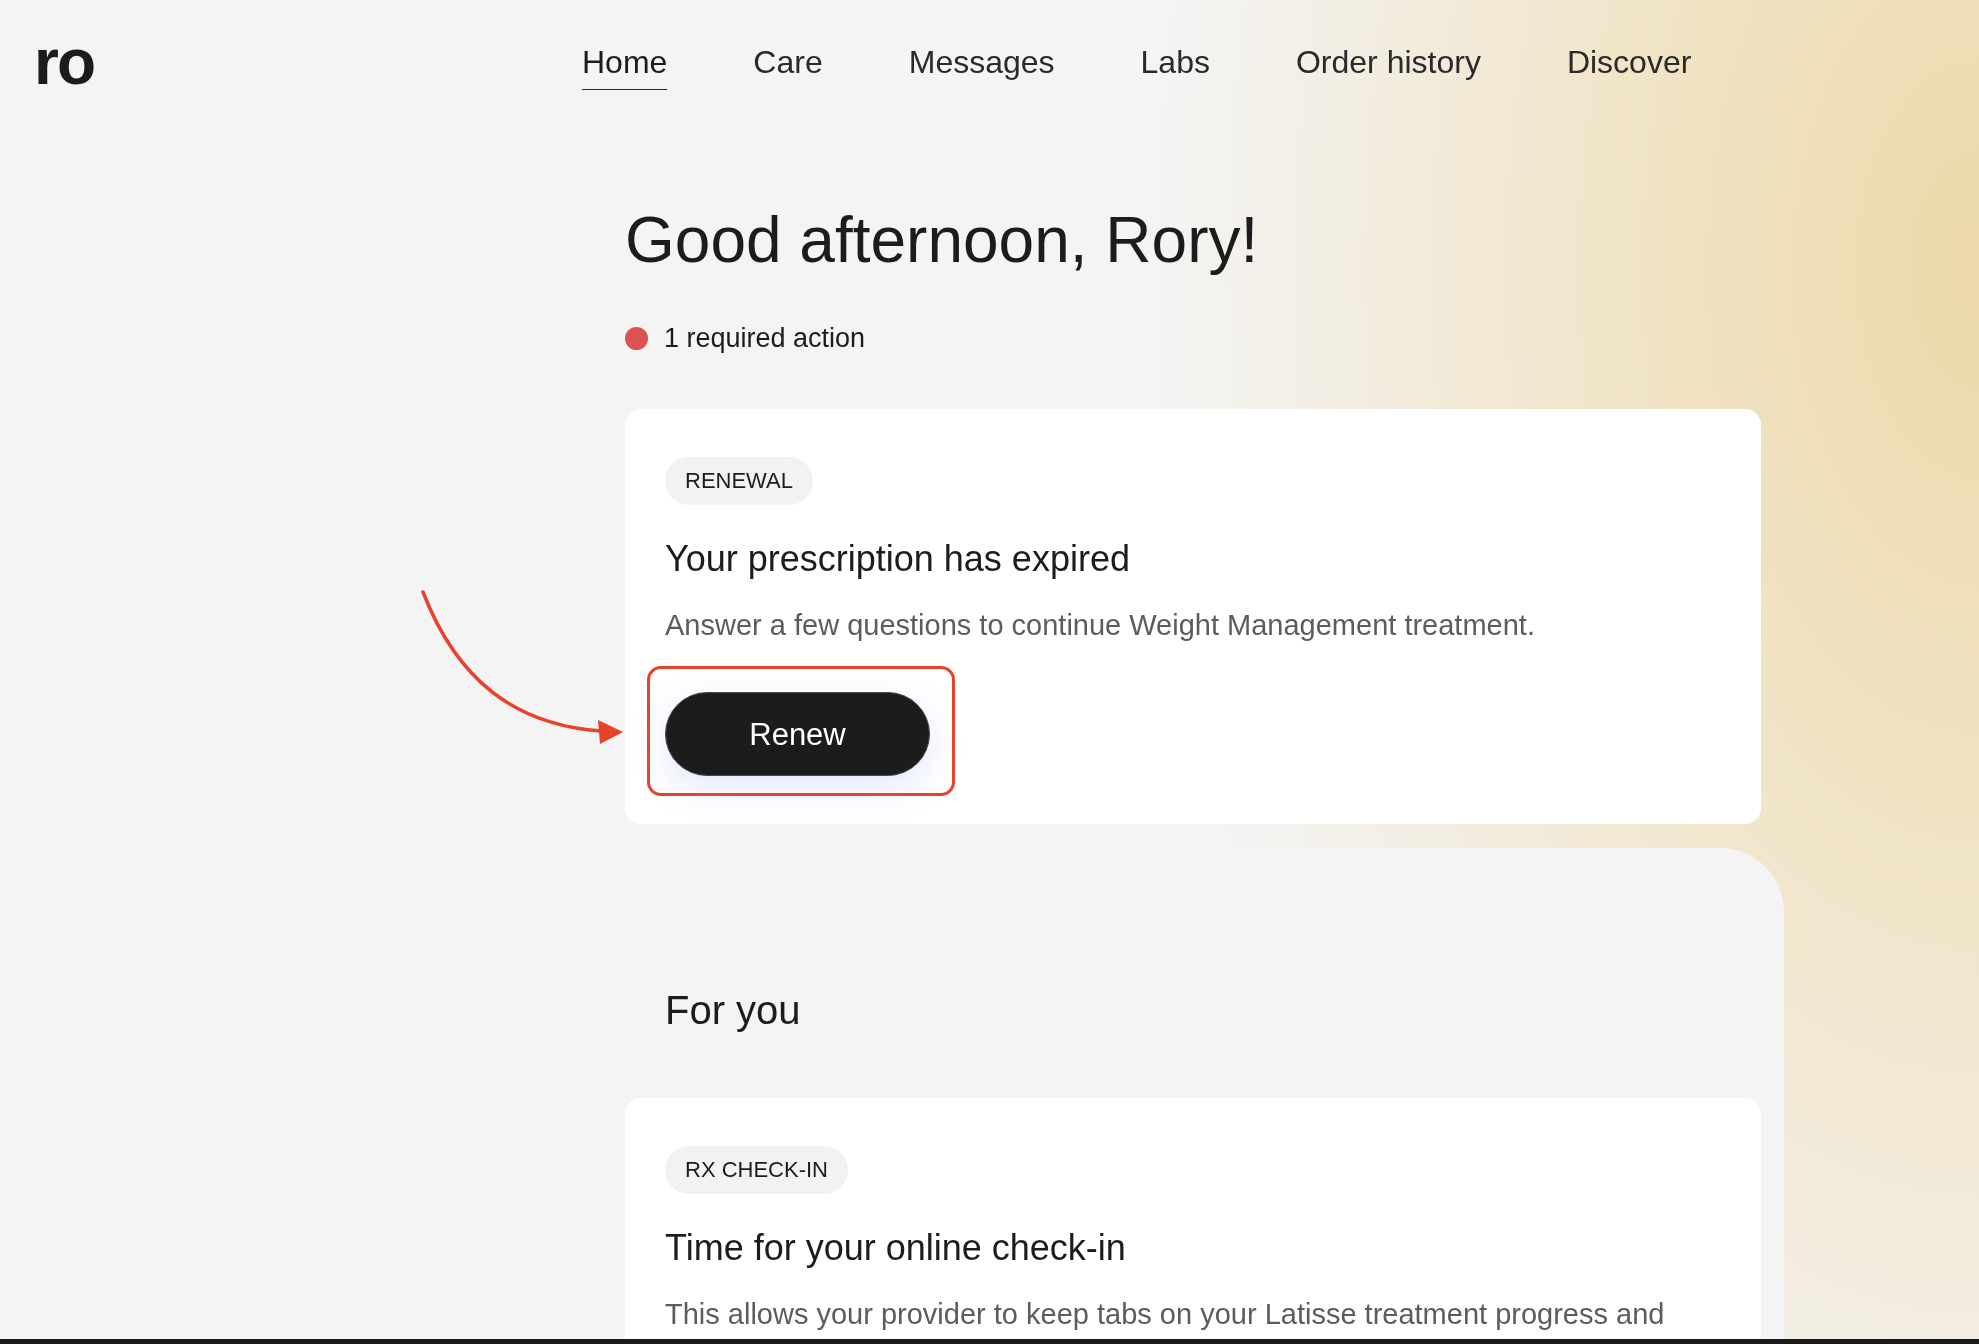  Describe the element at coordinates (756, 1170) in the screenshot. I see `category-tag: RX CHECK-IN` at that location.